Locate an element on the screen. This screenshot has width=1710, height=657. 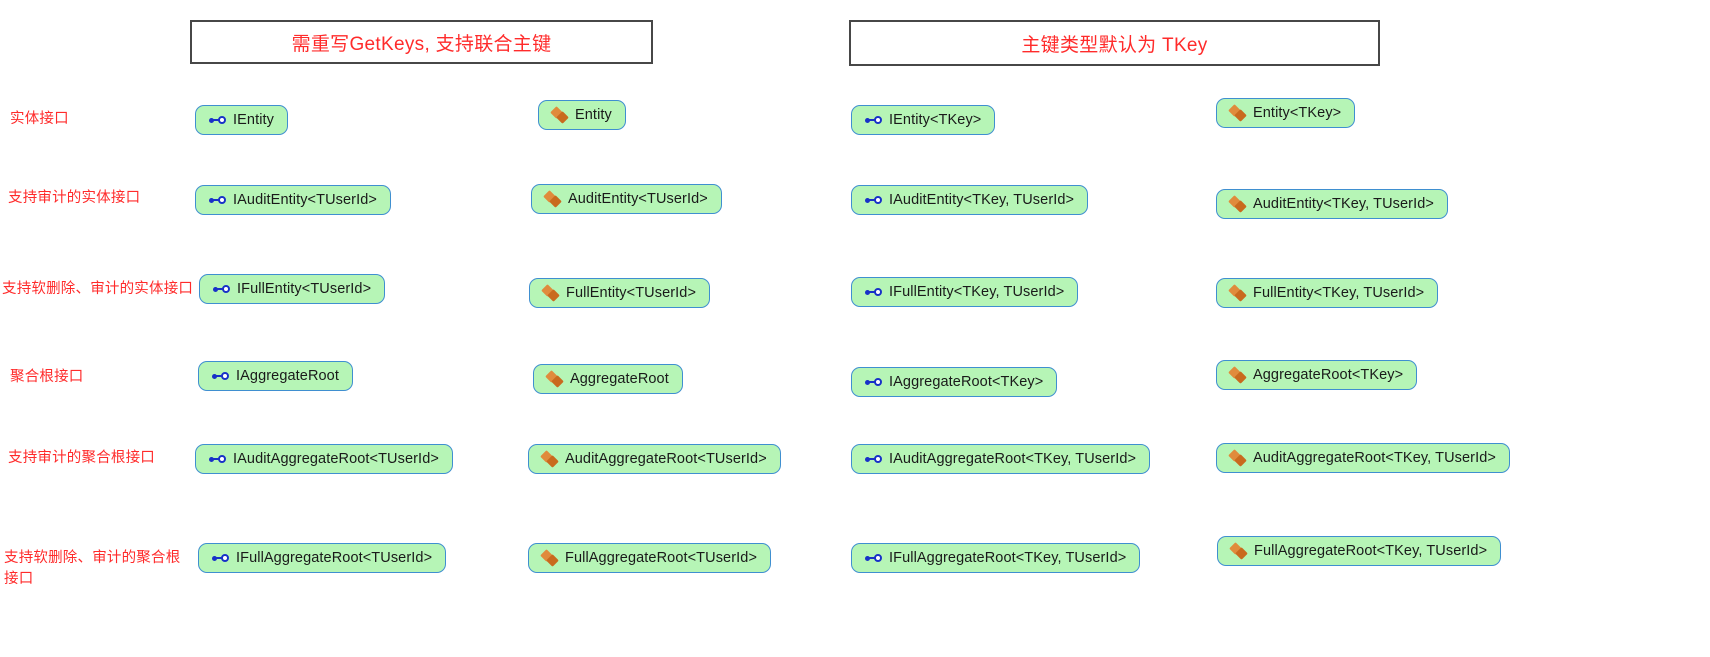
node-iauditaggregateroot-tkey-tuserid: IAuditAggregateRoot<TKey, TUserId> is located at coordinates (1001, 459).